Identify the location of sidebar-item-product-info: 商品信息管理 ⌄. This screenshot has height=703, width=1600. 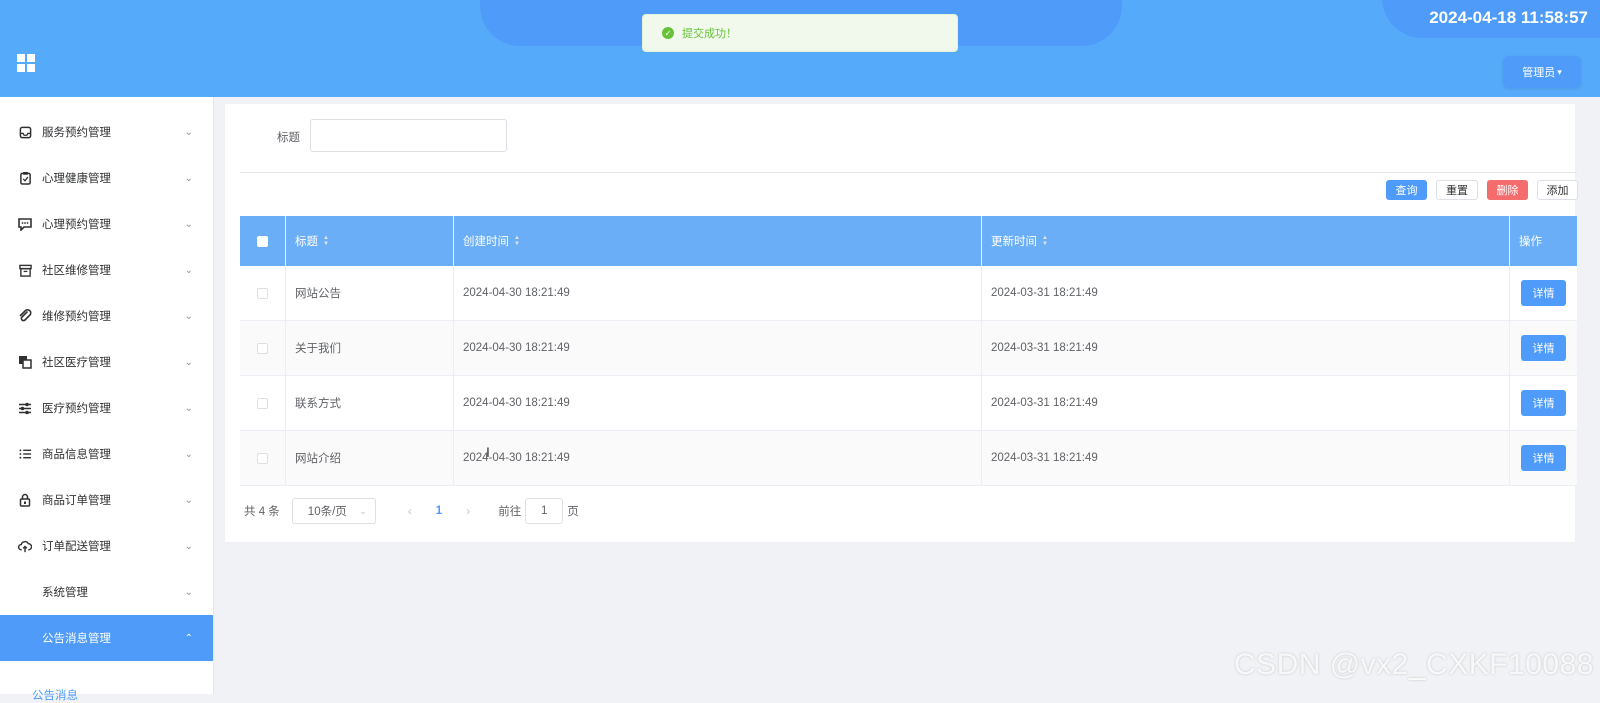
(106, 454).